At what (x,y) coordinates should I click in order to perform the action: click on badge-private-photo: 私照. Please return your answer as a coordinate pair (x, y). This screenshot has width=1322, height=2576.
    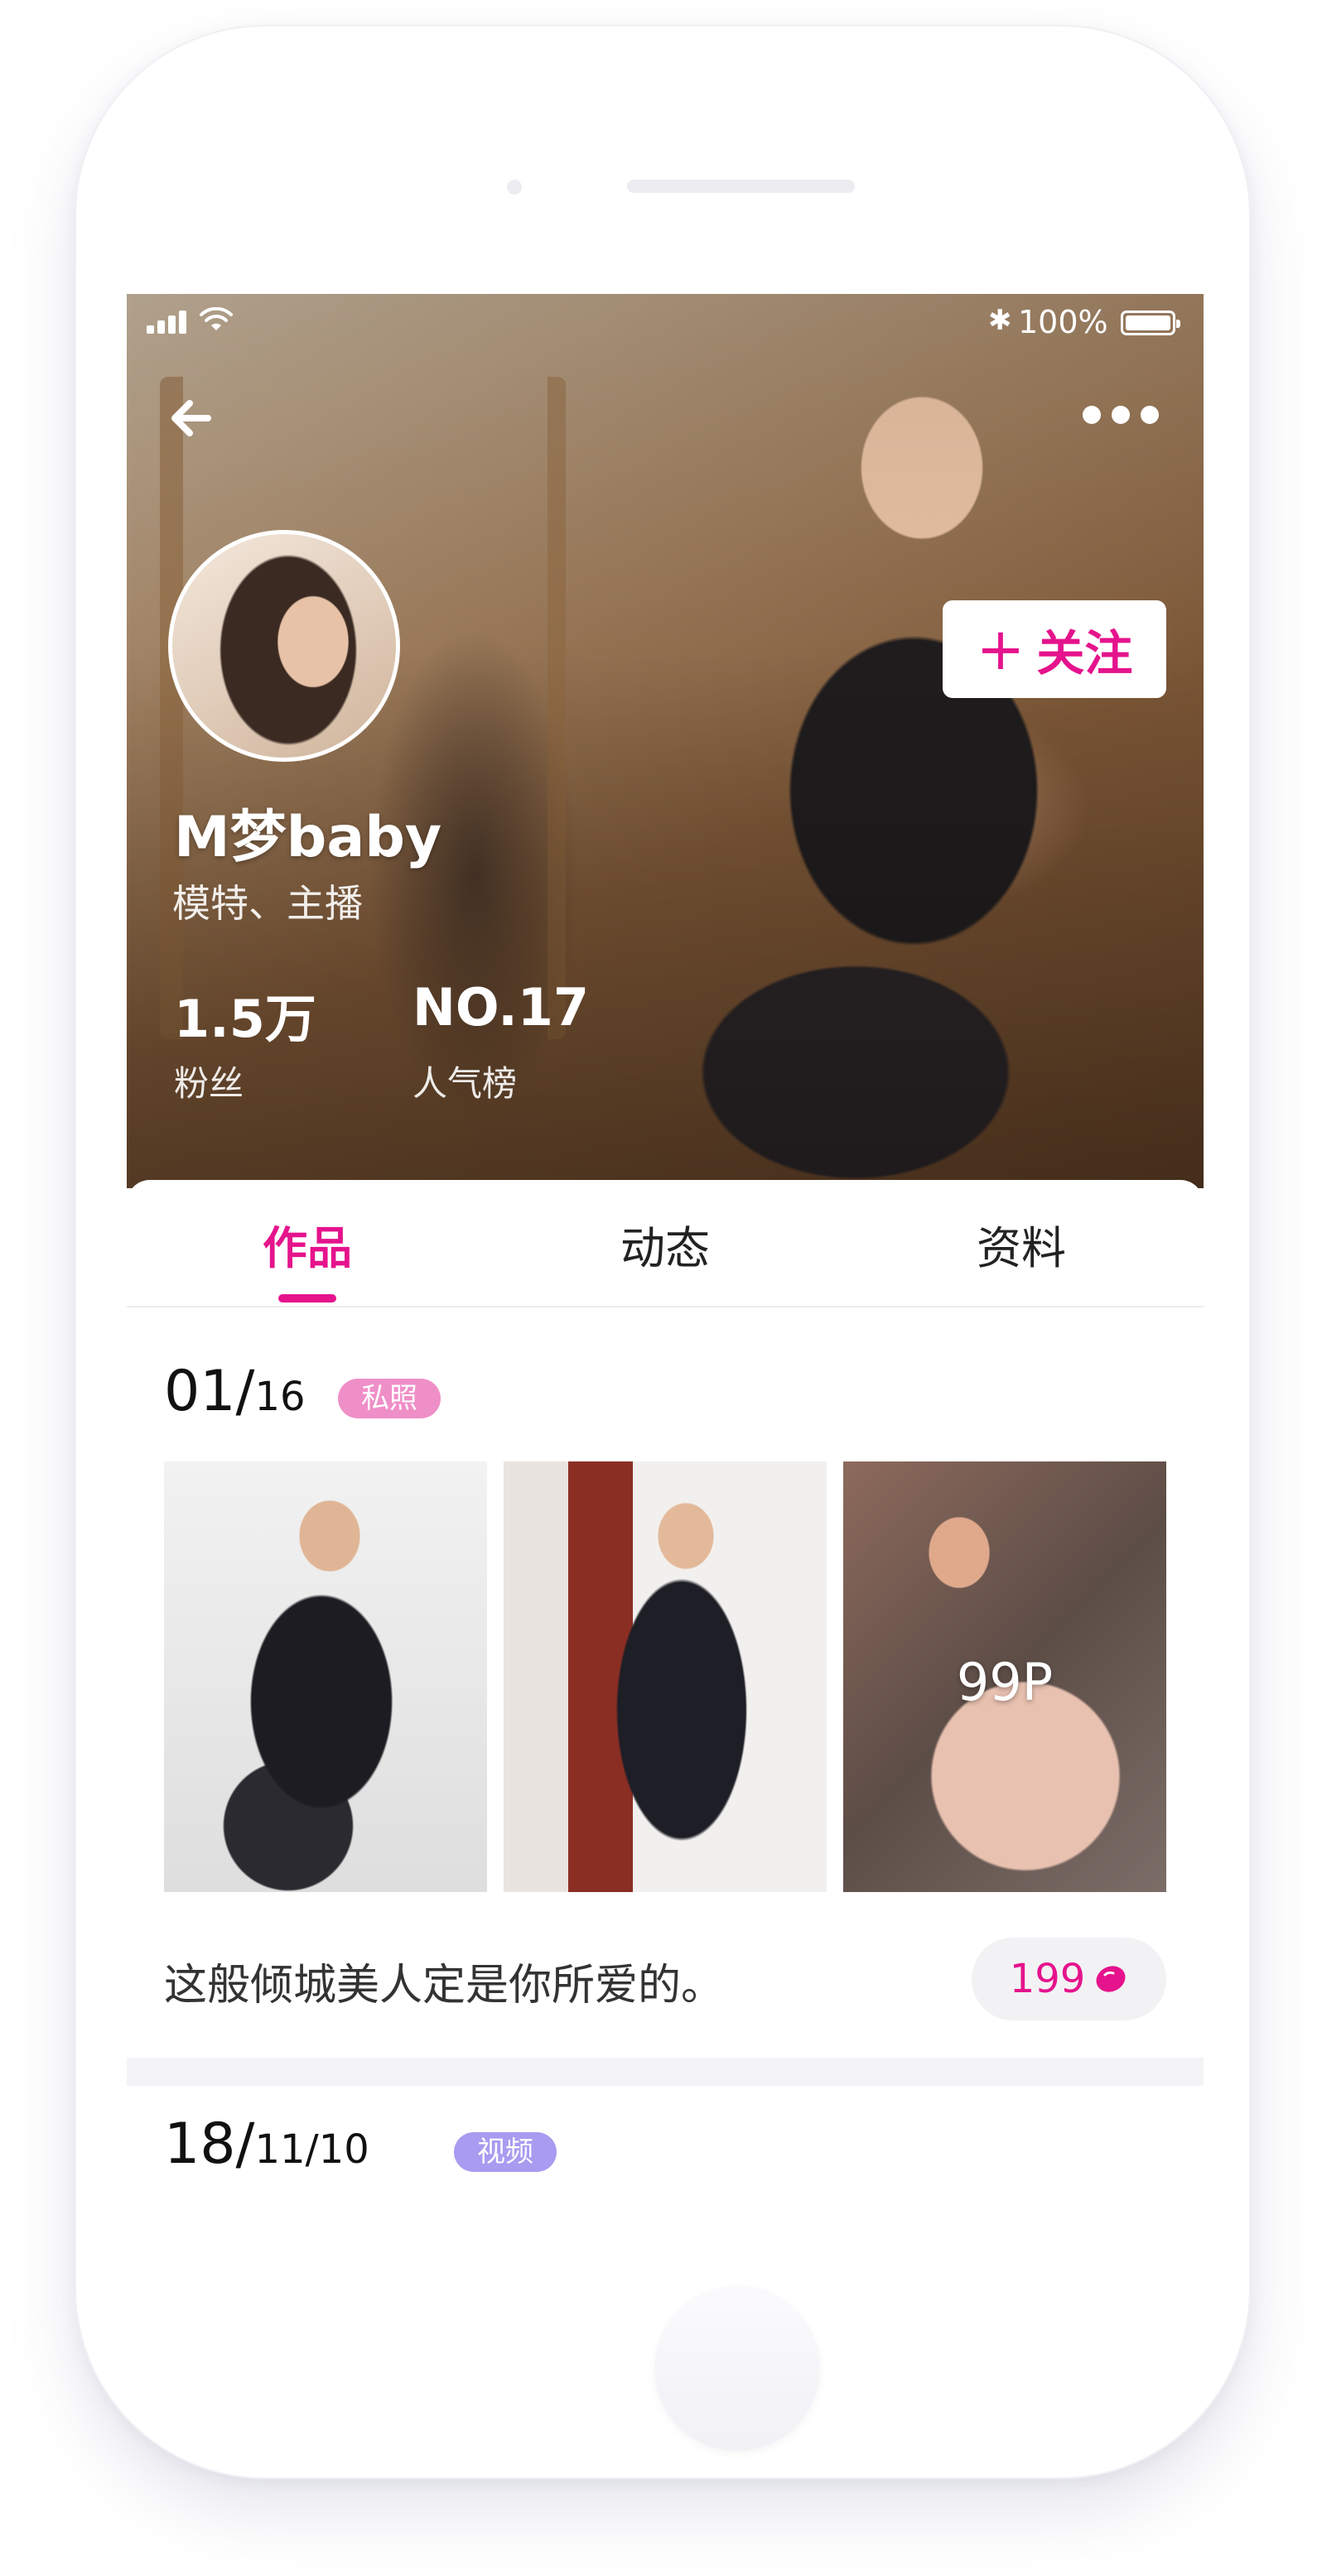
    Looking at the image, I should click on (389, 1398).